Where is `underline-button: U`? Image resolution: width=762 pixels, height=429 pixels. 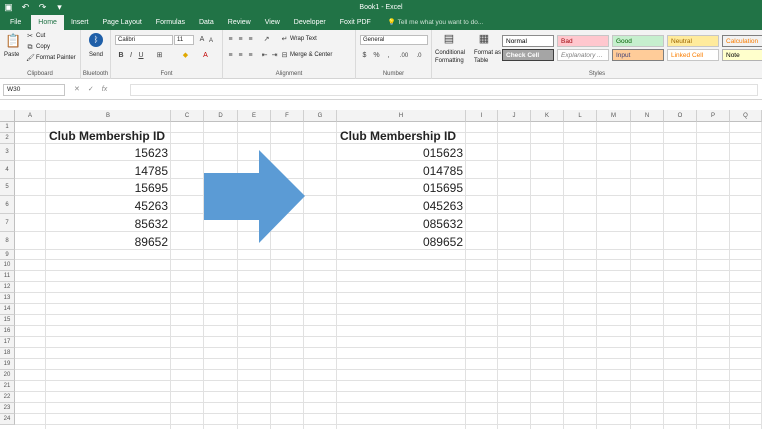
underline-button: U is located at coordinates (141, 56).